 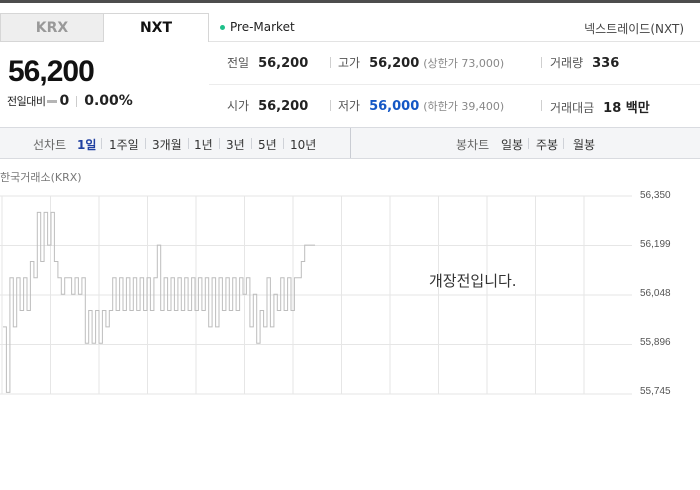 What do you see at coordinates (454, 84) in the screenshot?
I see `stats-divider` at bounding box center [454, 84].